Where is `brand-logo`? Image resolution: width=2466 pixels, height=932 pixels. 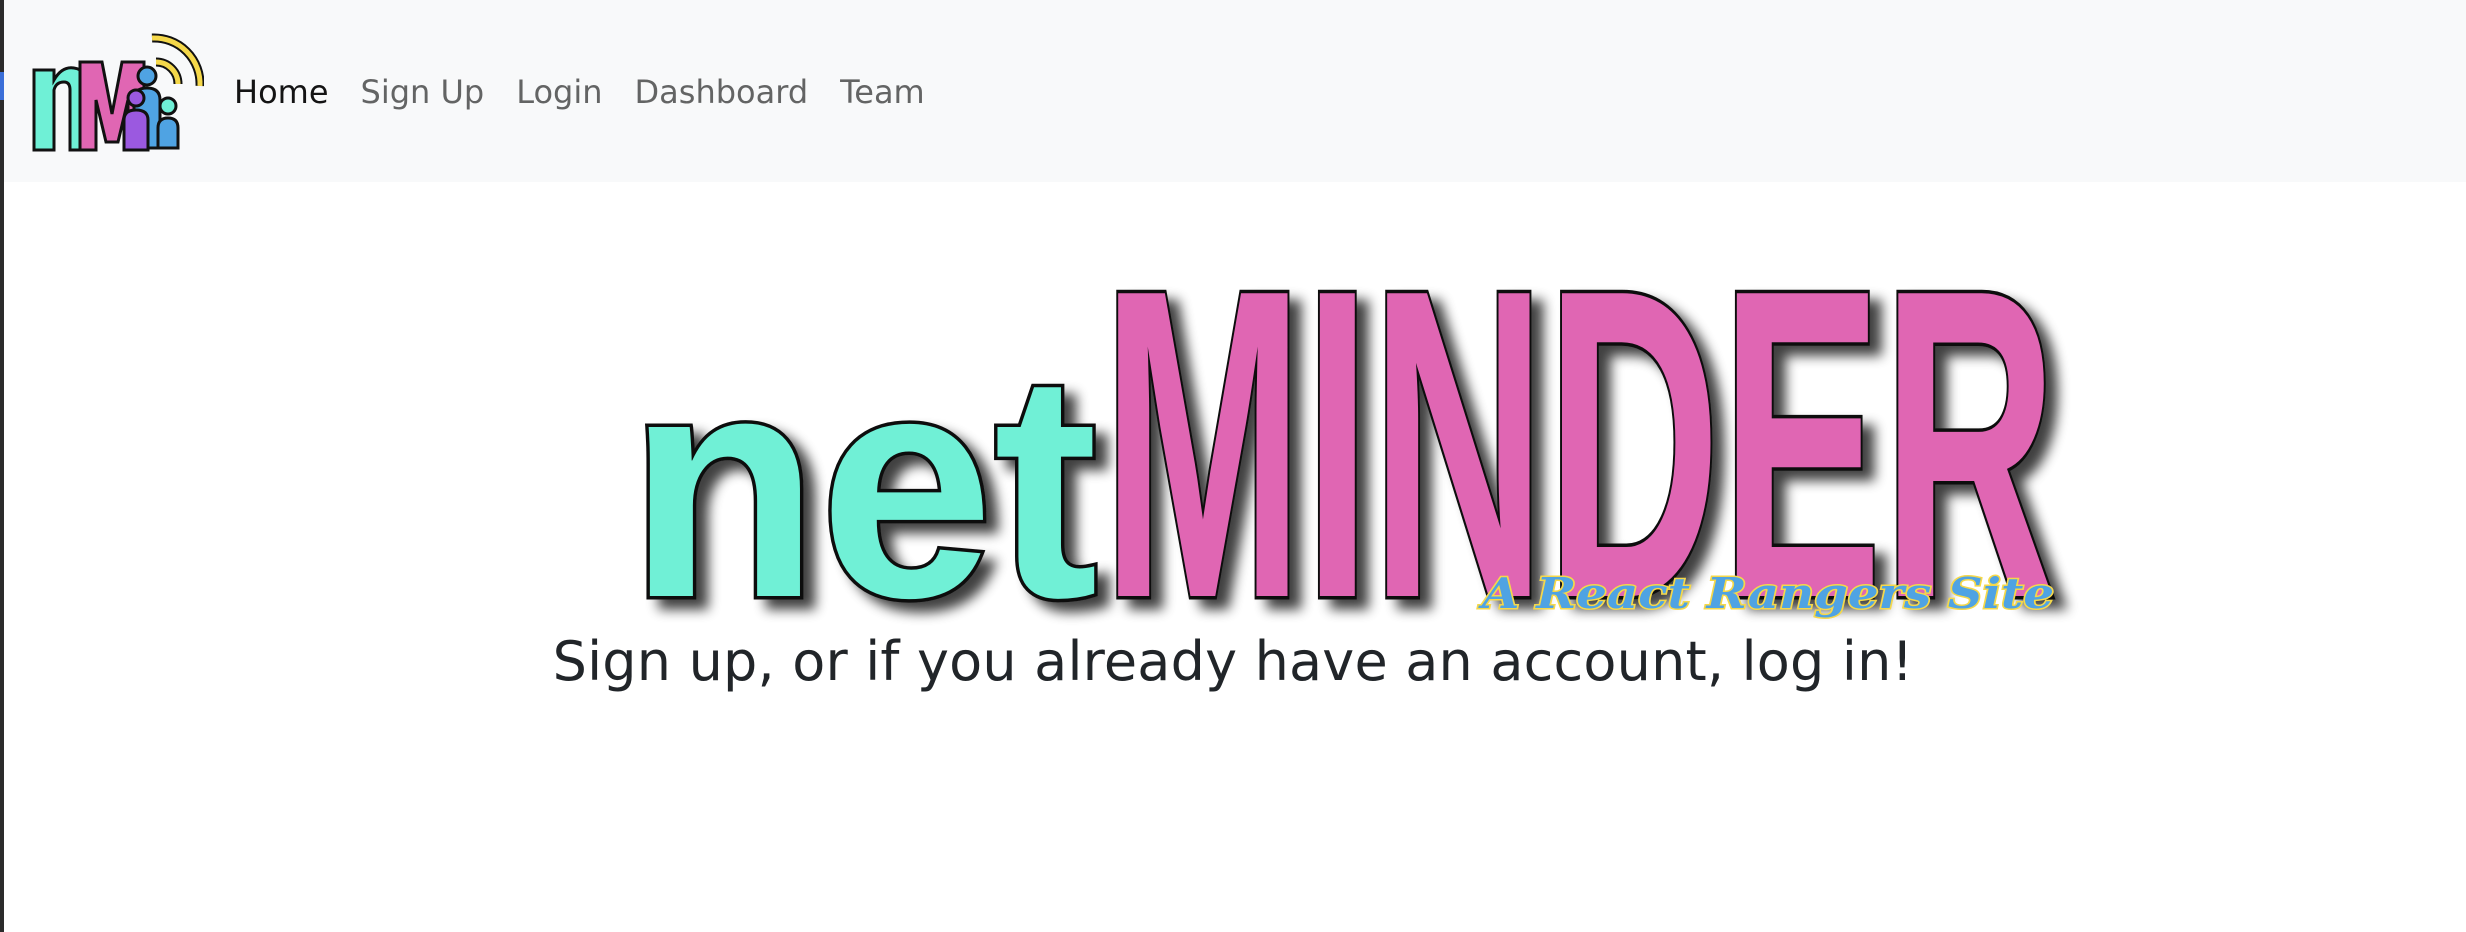 brand-logo is located at coordinates (116, 92).